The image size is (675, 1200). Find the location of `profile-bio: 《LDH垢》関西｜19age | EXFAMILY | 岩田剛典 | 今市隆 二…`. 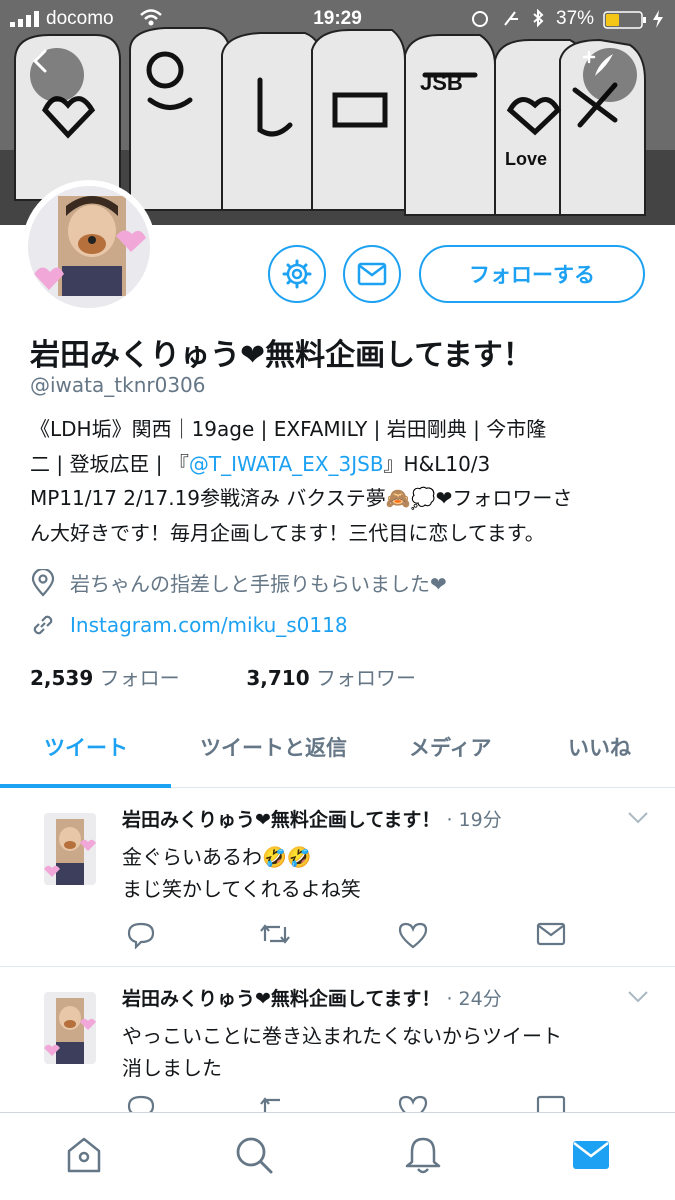

profile-bio: 《LDH垢》関西｜19age | EXFAMILY | 岩田剛典 | 今市隆 二… is located at coordinates (337, 481).